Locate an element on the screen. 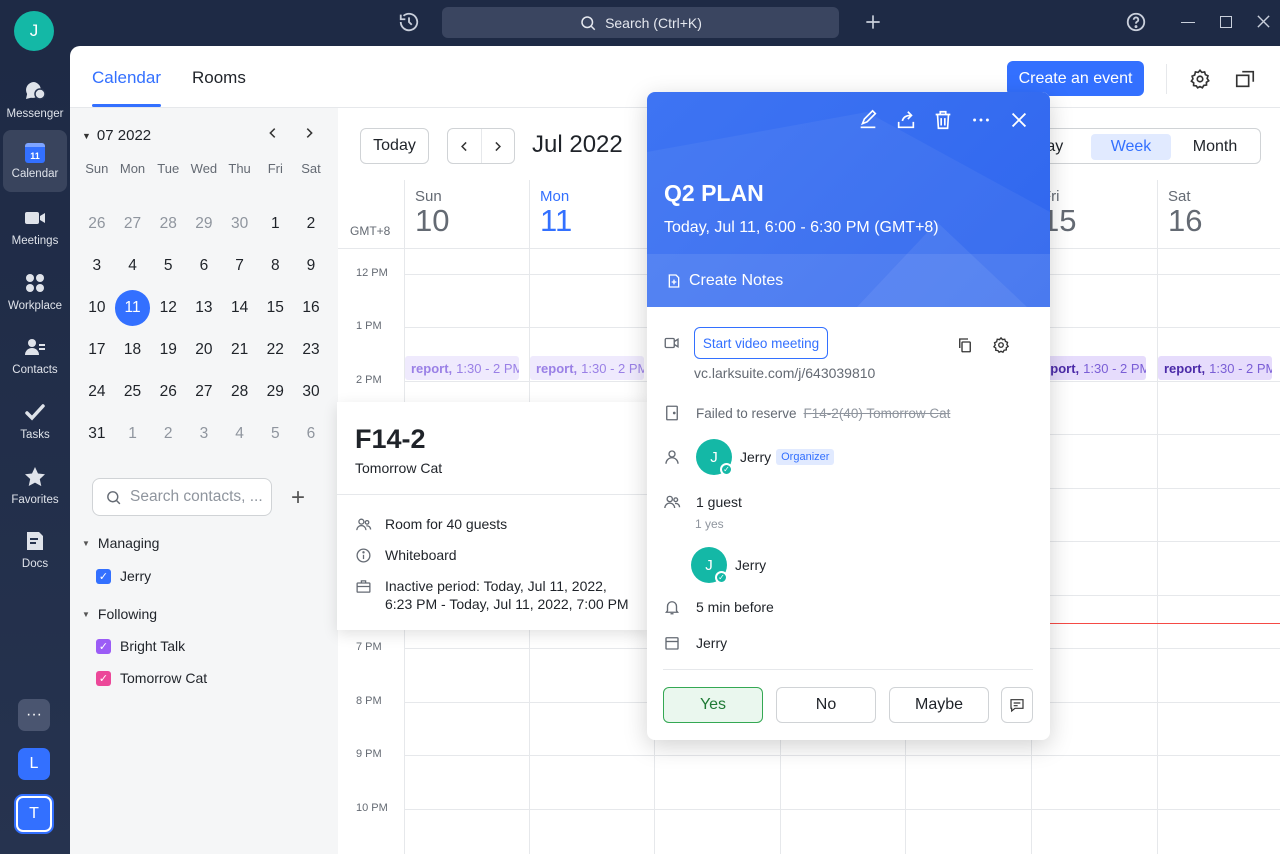 Image resolution: width=1280 pixels, height=854 pixels. calendar-item-tomorrow-cat: ✓ Tomorrow Cat is located at coordinates (151, 678).